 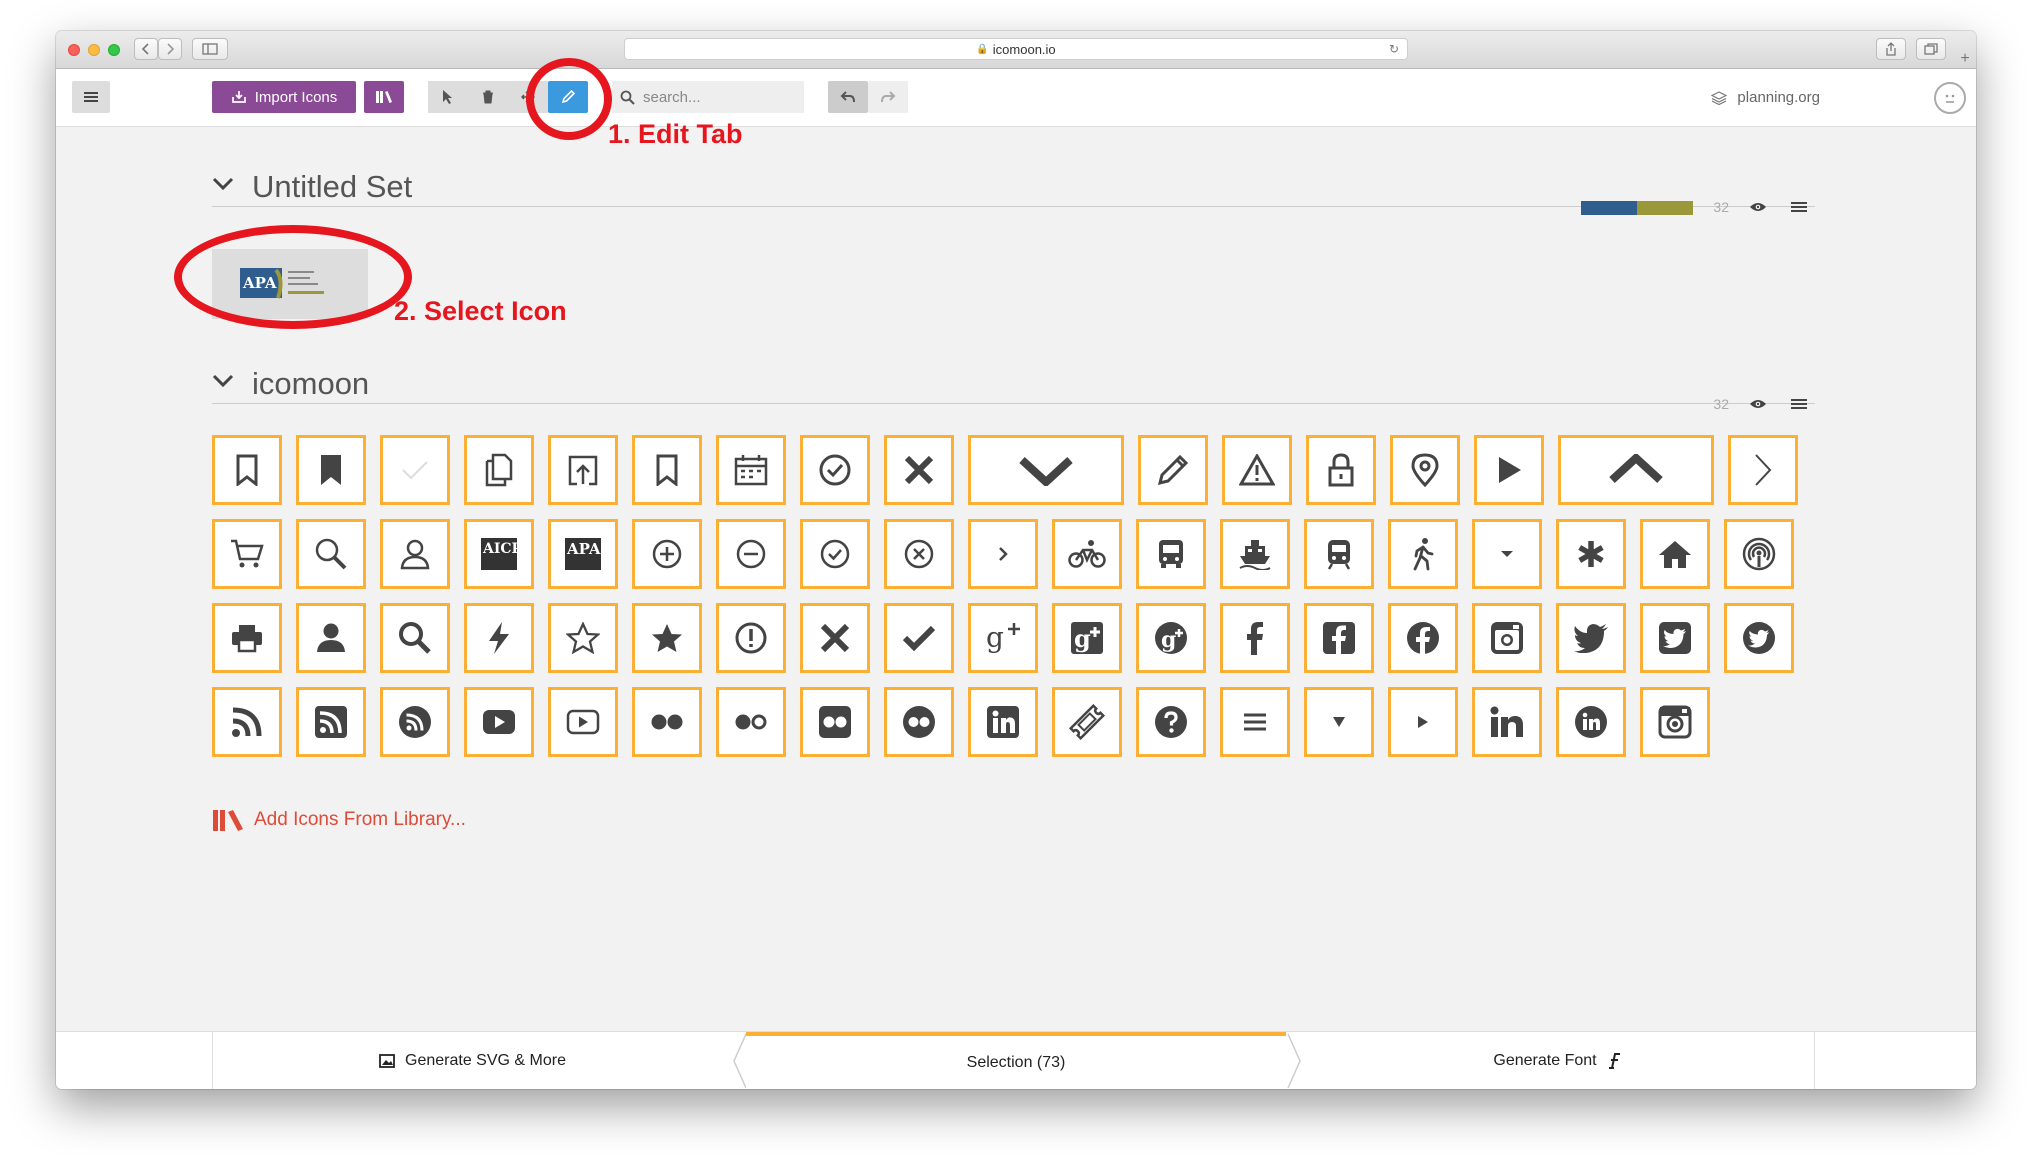 I want to click on copy-icon, so click(x=499, y=470).